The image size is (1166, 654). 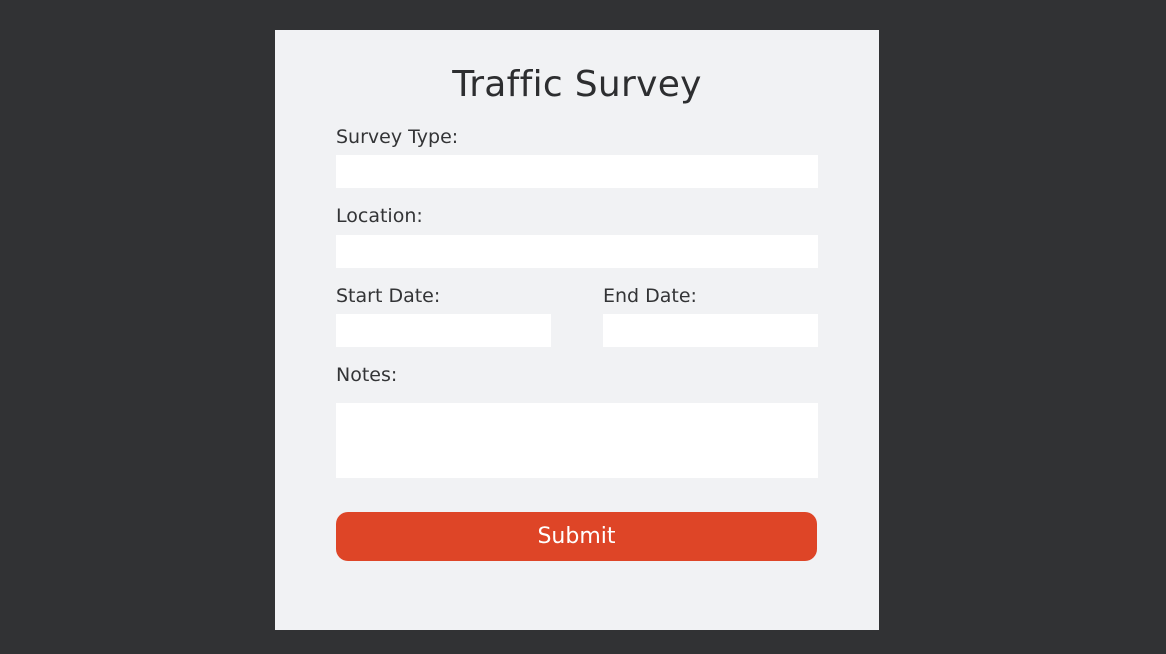 I want to click on start-date-input, so click(x=443, y=330).